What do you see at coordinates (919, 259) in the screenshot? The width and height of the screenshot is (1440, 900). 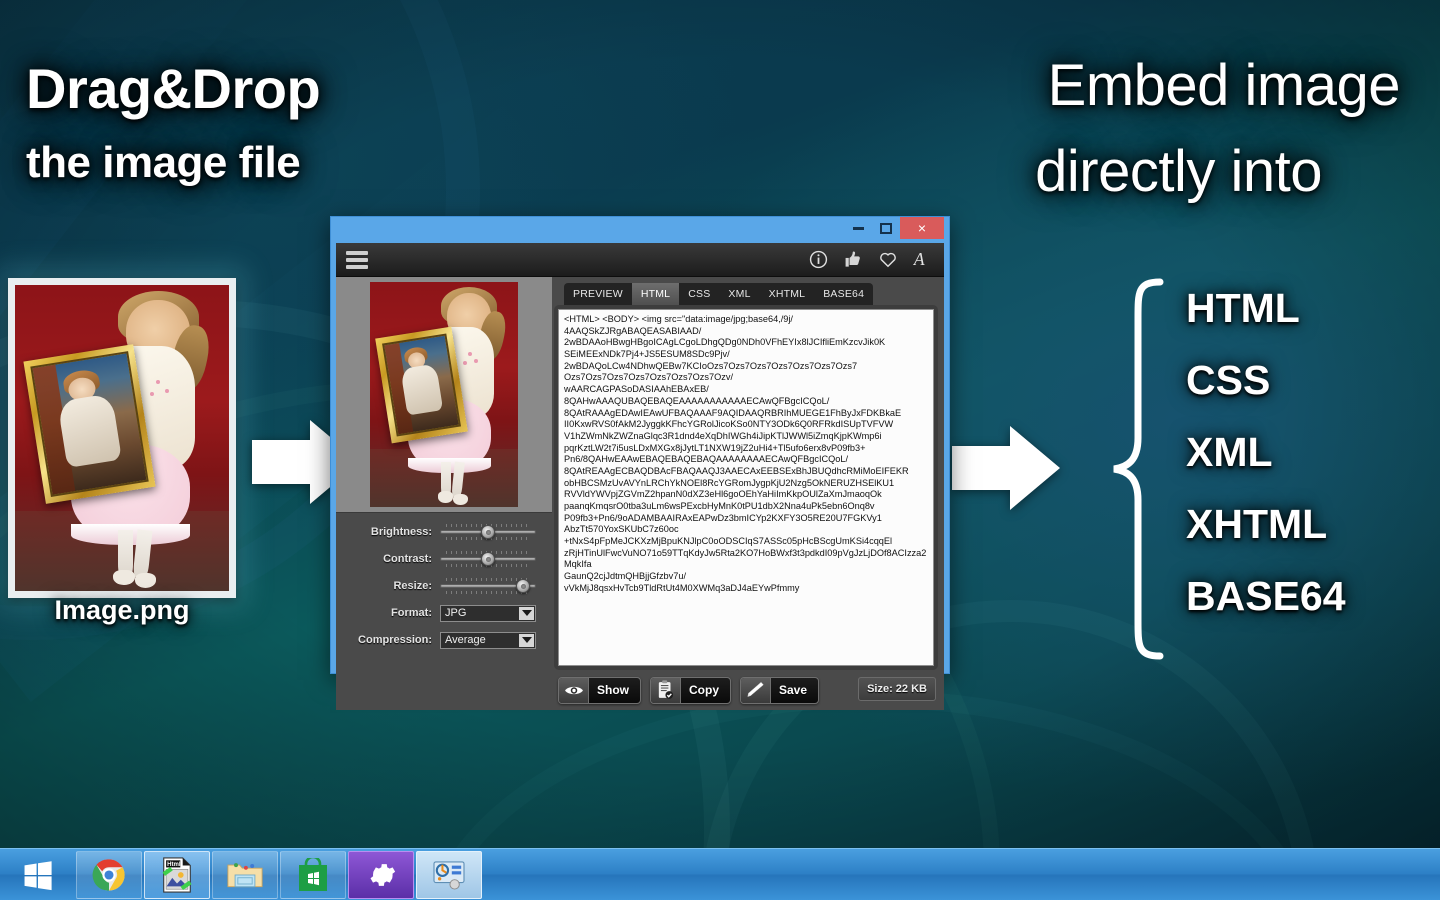 I see `svg-text: A` at bounding box center [919, 259].